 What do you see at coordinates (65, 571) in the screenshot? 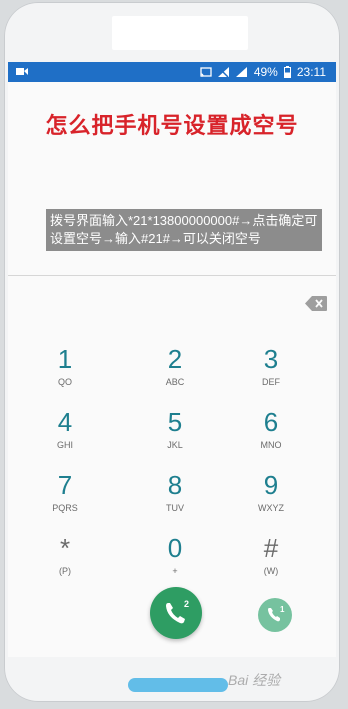
I see `key-letters: (P)` at bounding box center [65, 571].